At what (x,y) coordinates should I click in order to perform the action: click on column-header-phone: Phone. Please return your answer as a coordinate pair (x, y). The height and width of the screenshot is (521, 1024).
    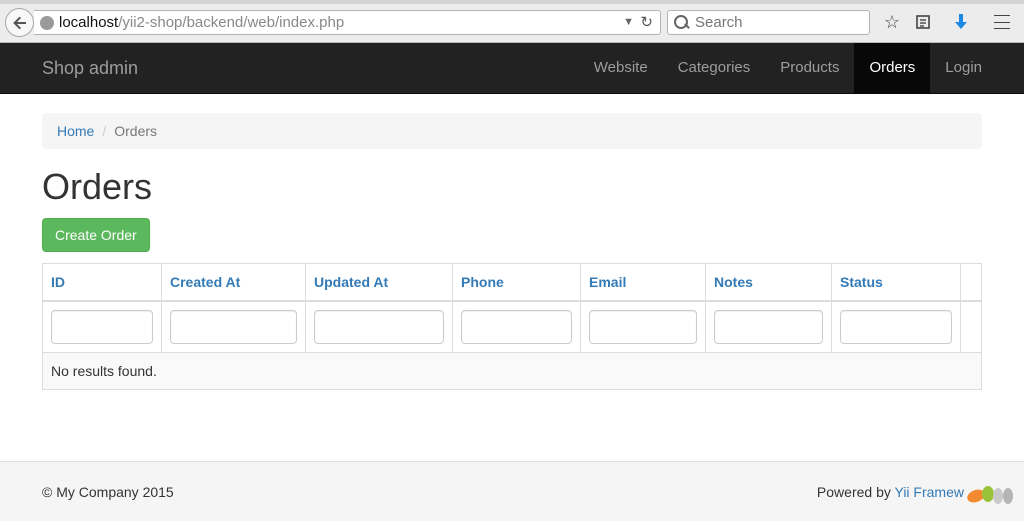
    Looking at the image, I should click on (516, 282).